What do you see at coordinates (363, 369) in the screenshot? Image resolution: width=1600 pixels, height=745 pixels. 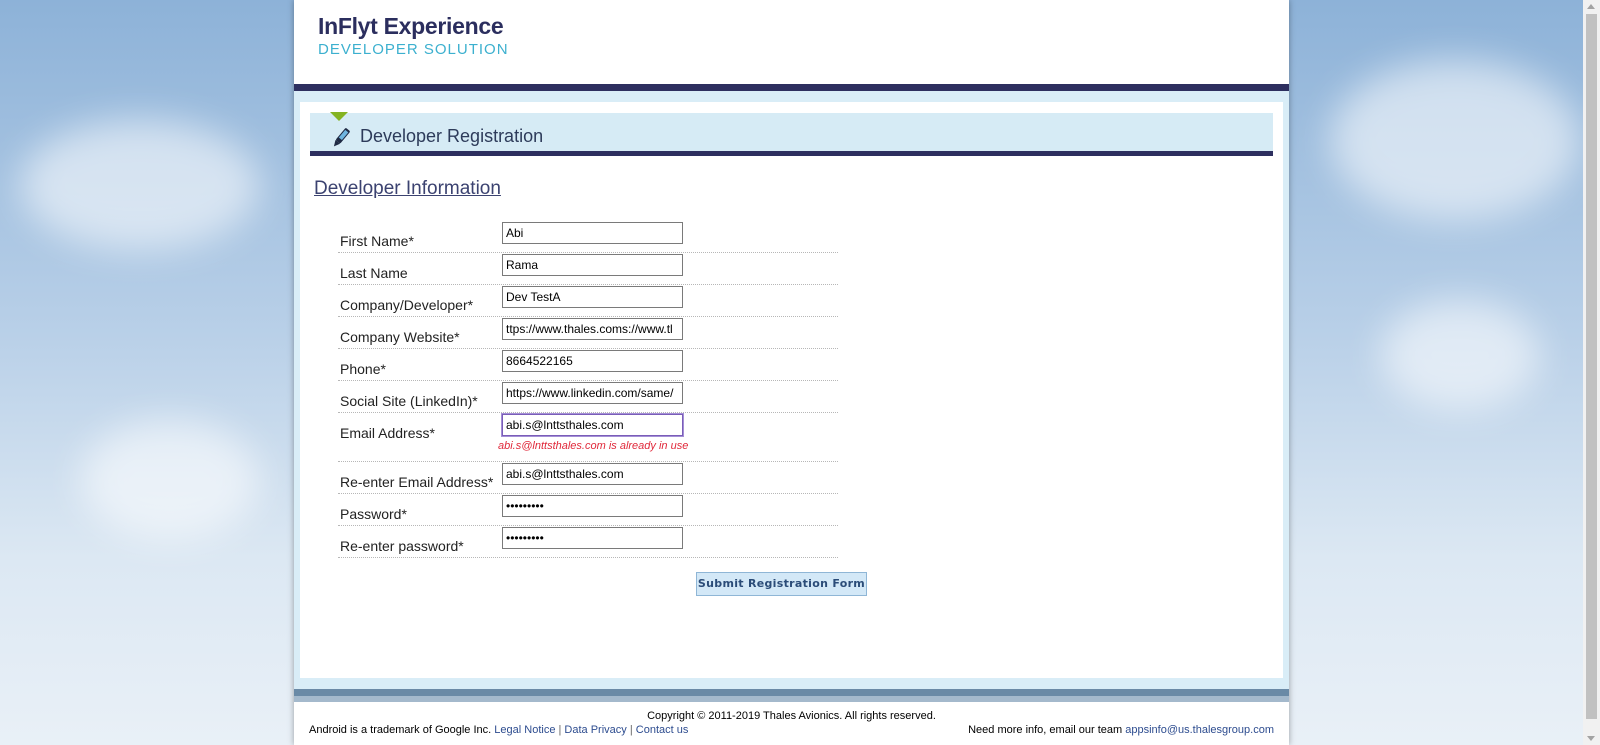 I see `phone-label: Phone*` at bounding box center [363, 369].